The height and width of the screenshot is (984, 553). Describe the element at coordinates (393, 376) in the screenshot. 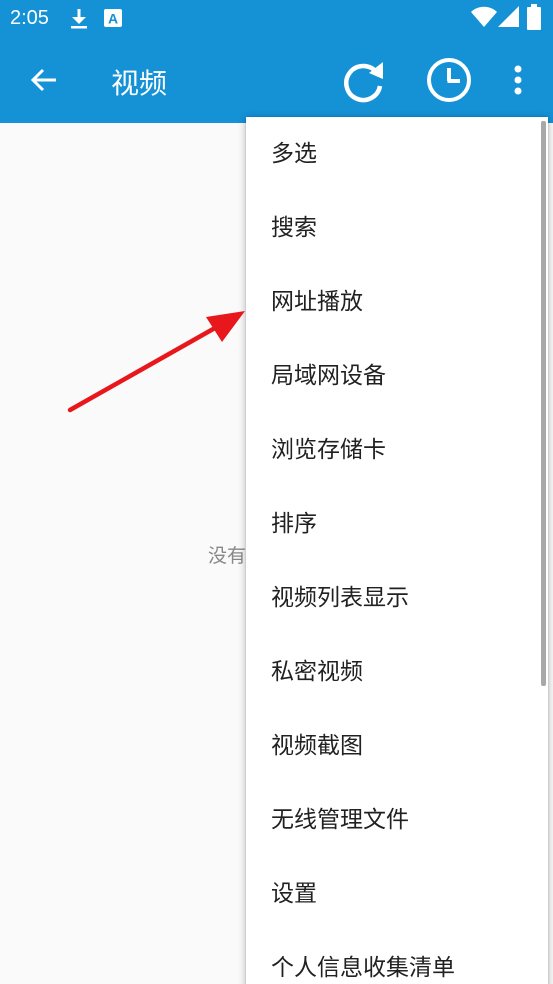

I see `menu-item-lan-devices: 局域网设备` at that location.